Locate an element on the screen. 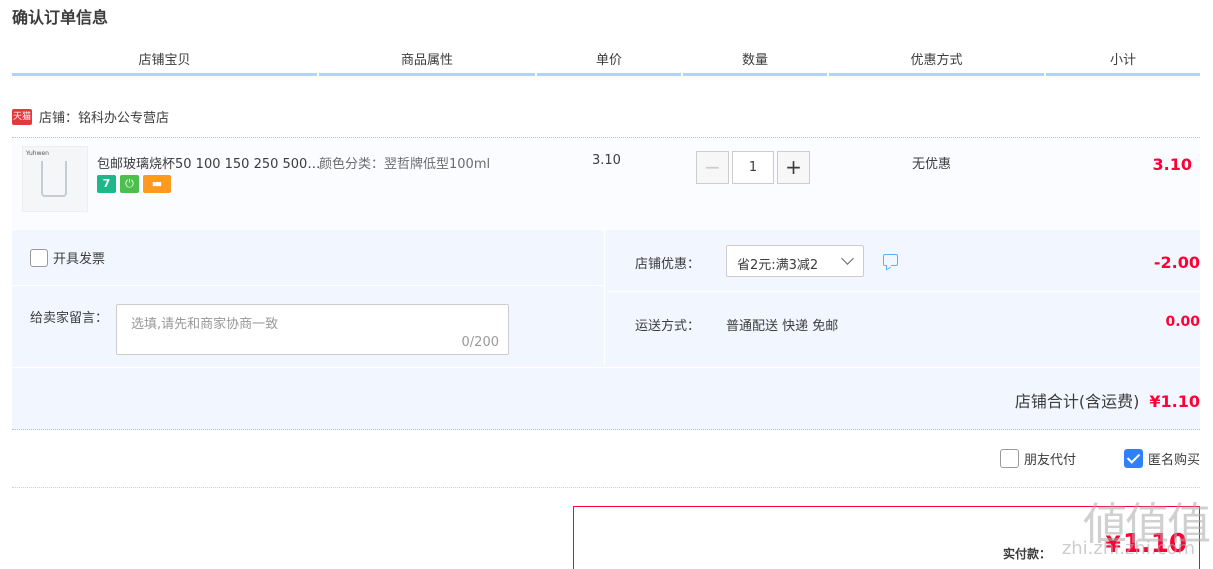 This screenshot has height=569, width=1213. shop-name: 店铺：铭科办公专营店 is located at coordinates (104, 116).